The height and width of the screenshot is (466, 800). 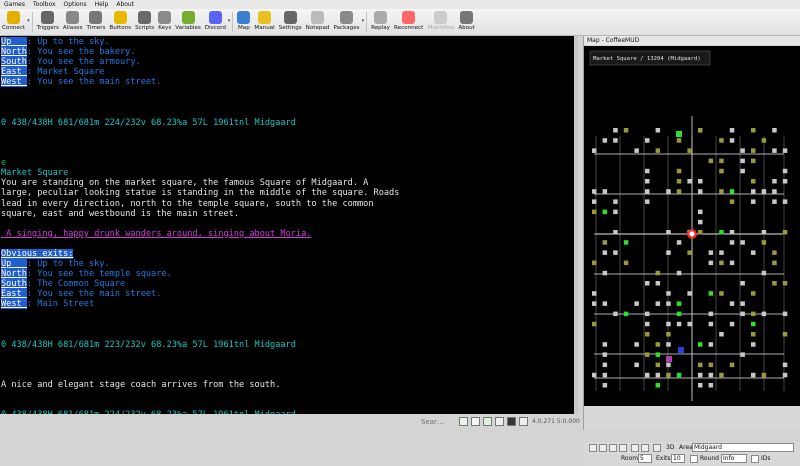 What do you see at coordinates (593, 448) in the screenshot?
I see `map-up-button` at bounding box center [593, 448].